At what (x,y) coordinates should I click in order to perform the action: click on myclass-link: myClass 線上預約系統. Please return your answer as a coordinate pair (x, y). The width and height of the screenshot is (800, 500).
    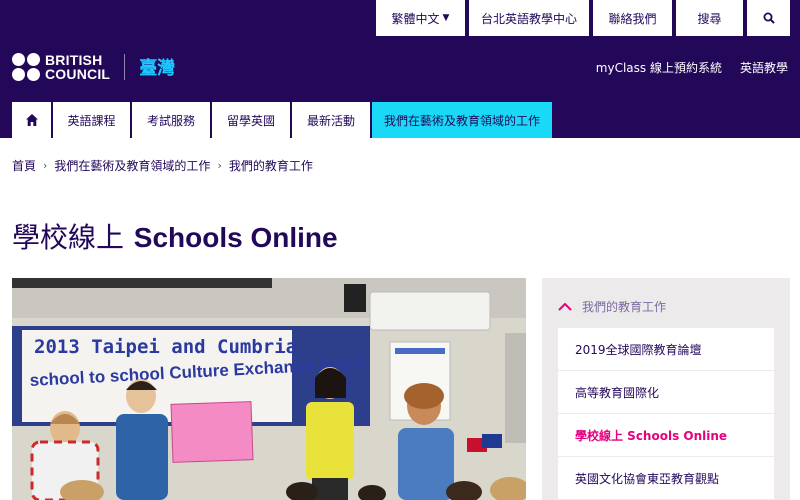
    Looking at the image, I should click on (659, 67).